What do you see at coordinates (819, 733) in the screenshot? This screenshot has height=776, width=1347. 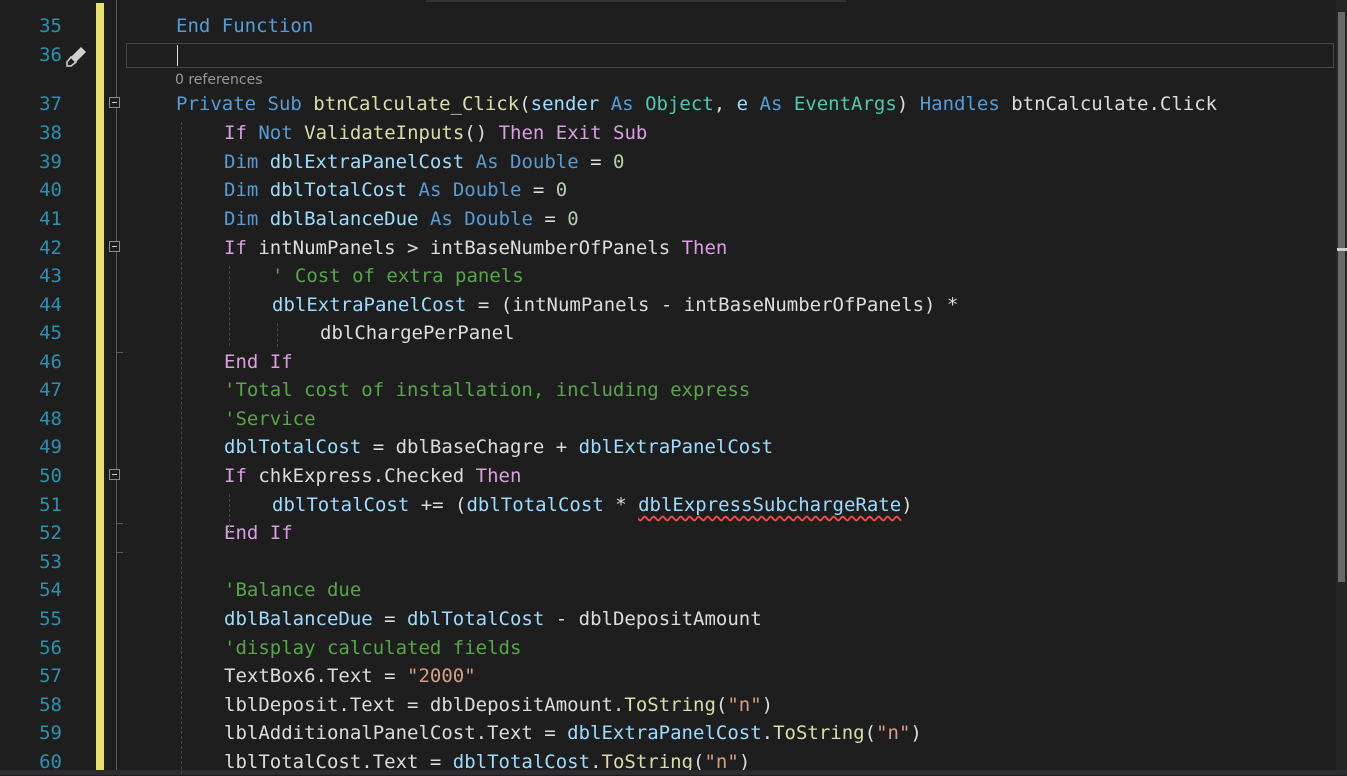 I see `code-token: ToString` at bounding box center [819, 733].